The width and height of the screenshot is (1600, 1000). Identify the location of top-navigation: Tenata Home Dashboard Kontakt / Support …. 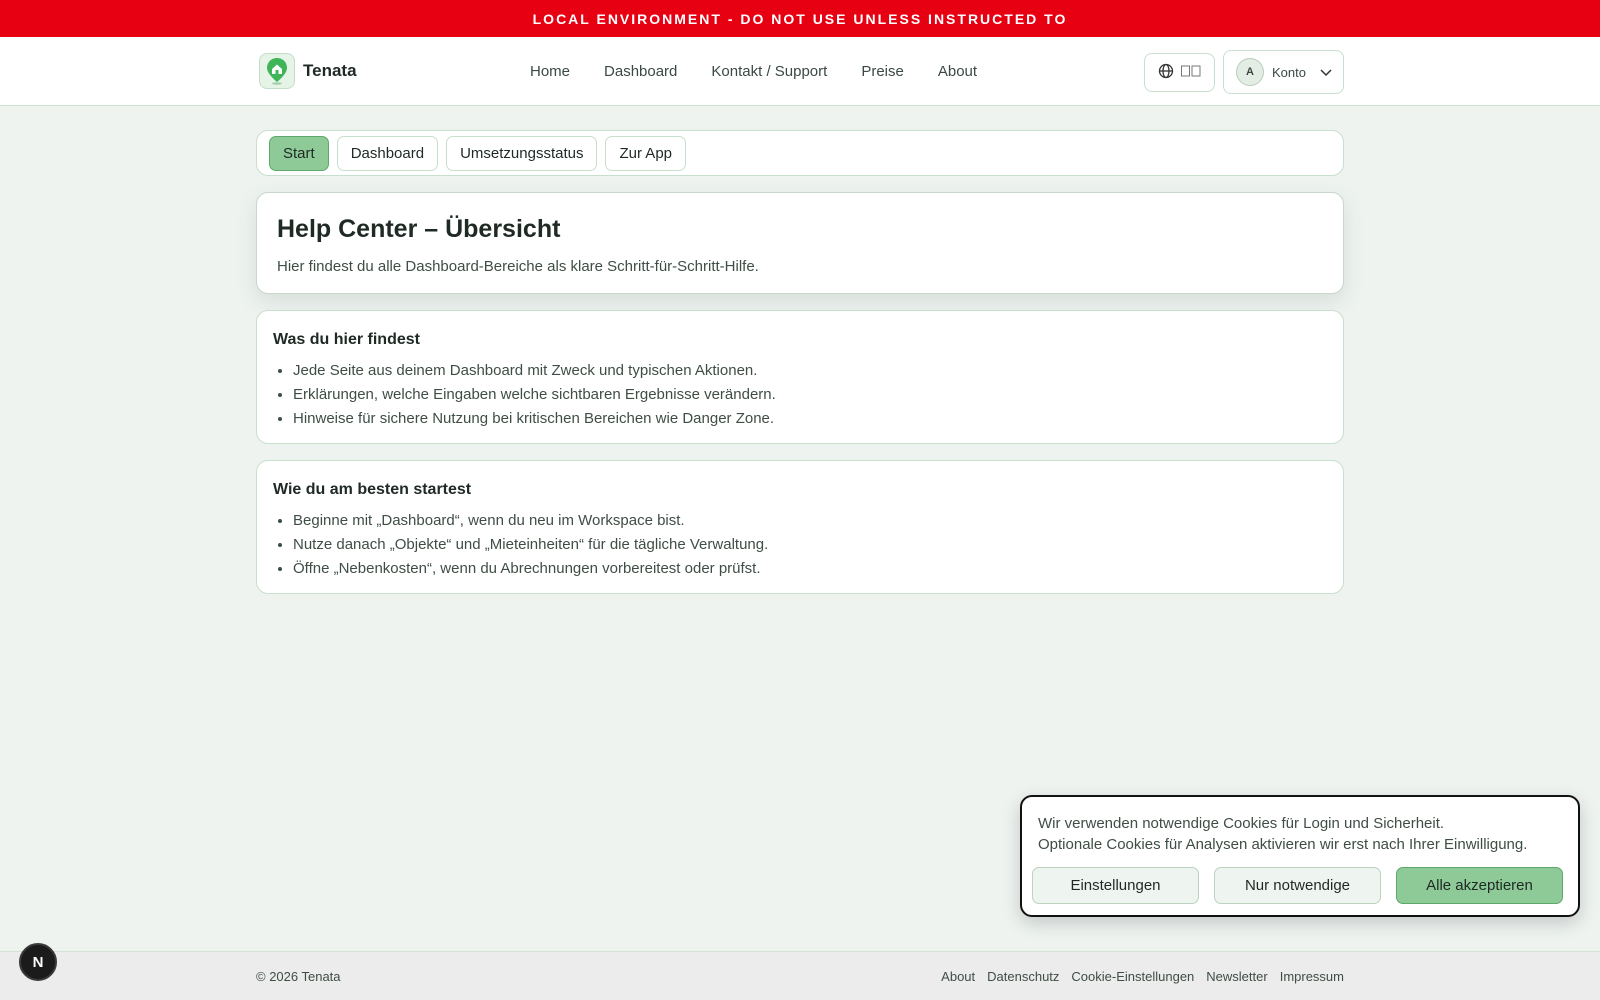
(800, 71).